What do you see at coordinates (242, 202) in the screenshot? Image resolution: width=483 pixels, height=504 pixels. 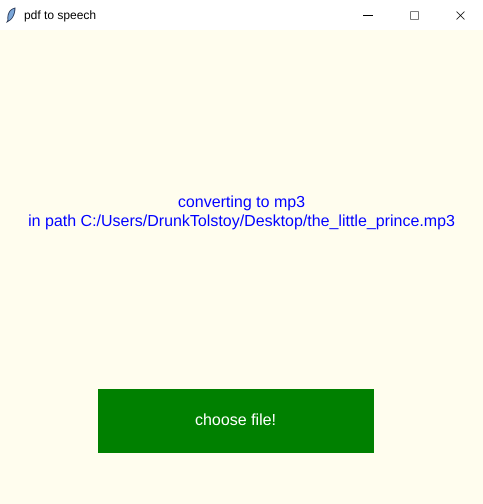 I see `status-text: converting to mp3` at bounding box center [242, 202].